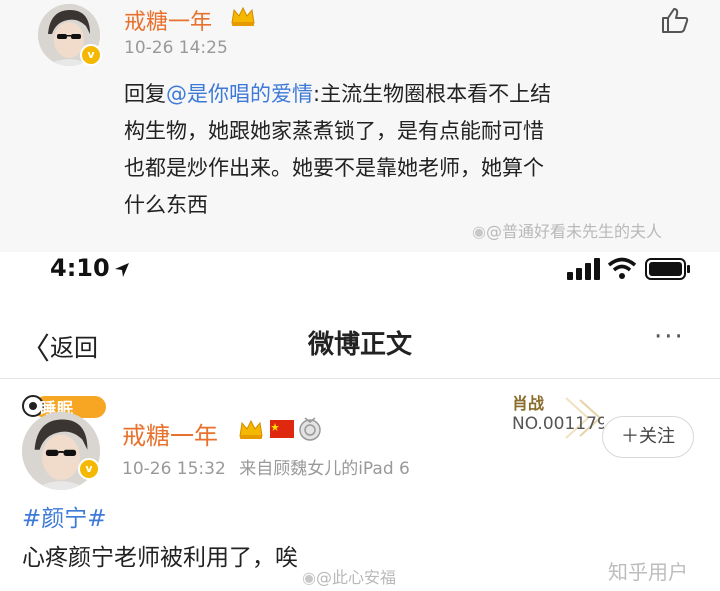 Image resolution: width=720 pixels, height=591 pixels. What do you see at coordinates (170, 433) in the screenshot?
I see `post-username: 戒糖一年` at bounding box center [170, 433].